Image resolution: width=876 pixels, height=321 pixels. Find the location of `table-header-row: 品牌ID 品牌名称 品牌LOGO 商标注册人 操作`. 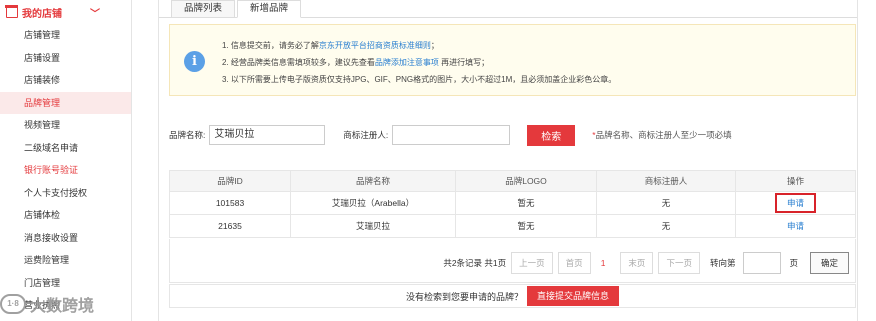

table-header-row: 品牌ID 品牌名称 品牌LOGO 商标注册人 操作 is located at coordinates (512, 181).